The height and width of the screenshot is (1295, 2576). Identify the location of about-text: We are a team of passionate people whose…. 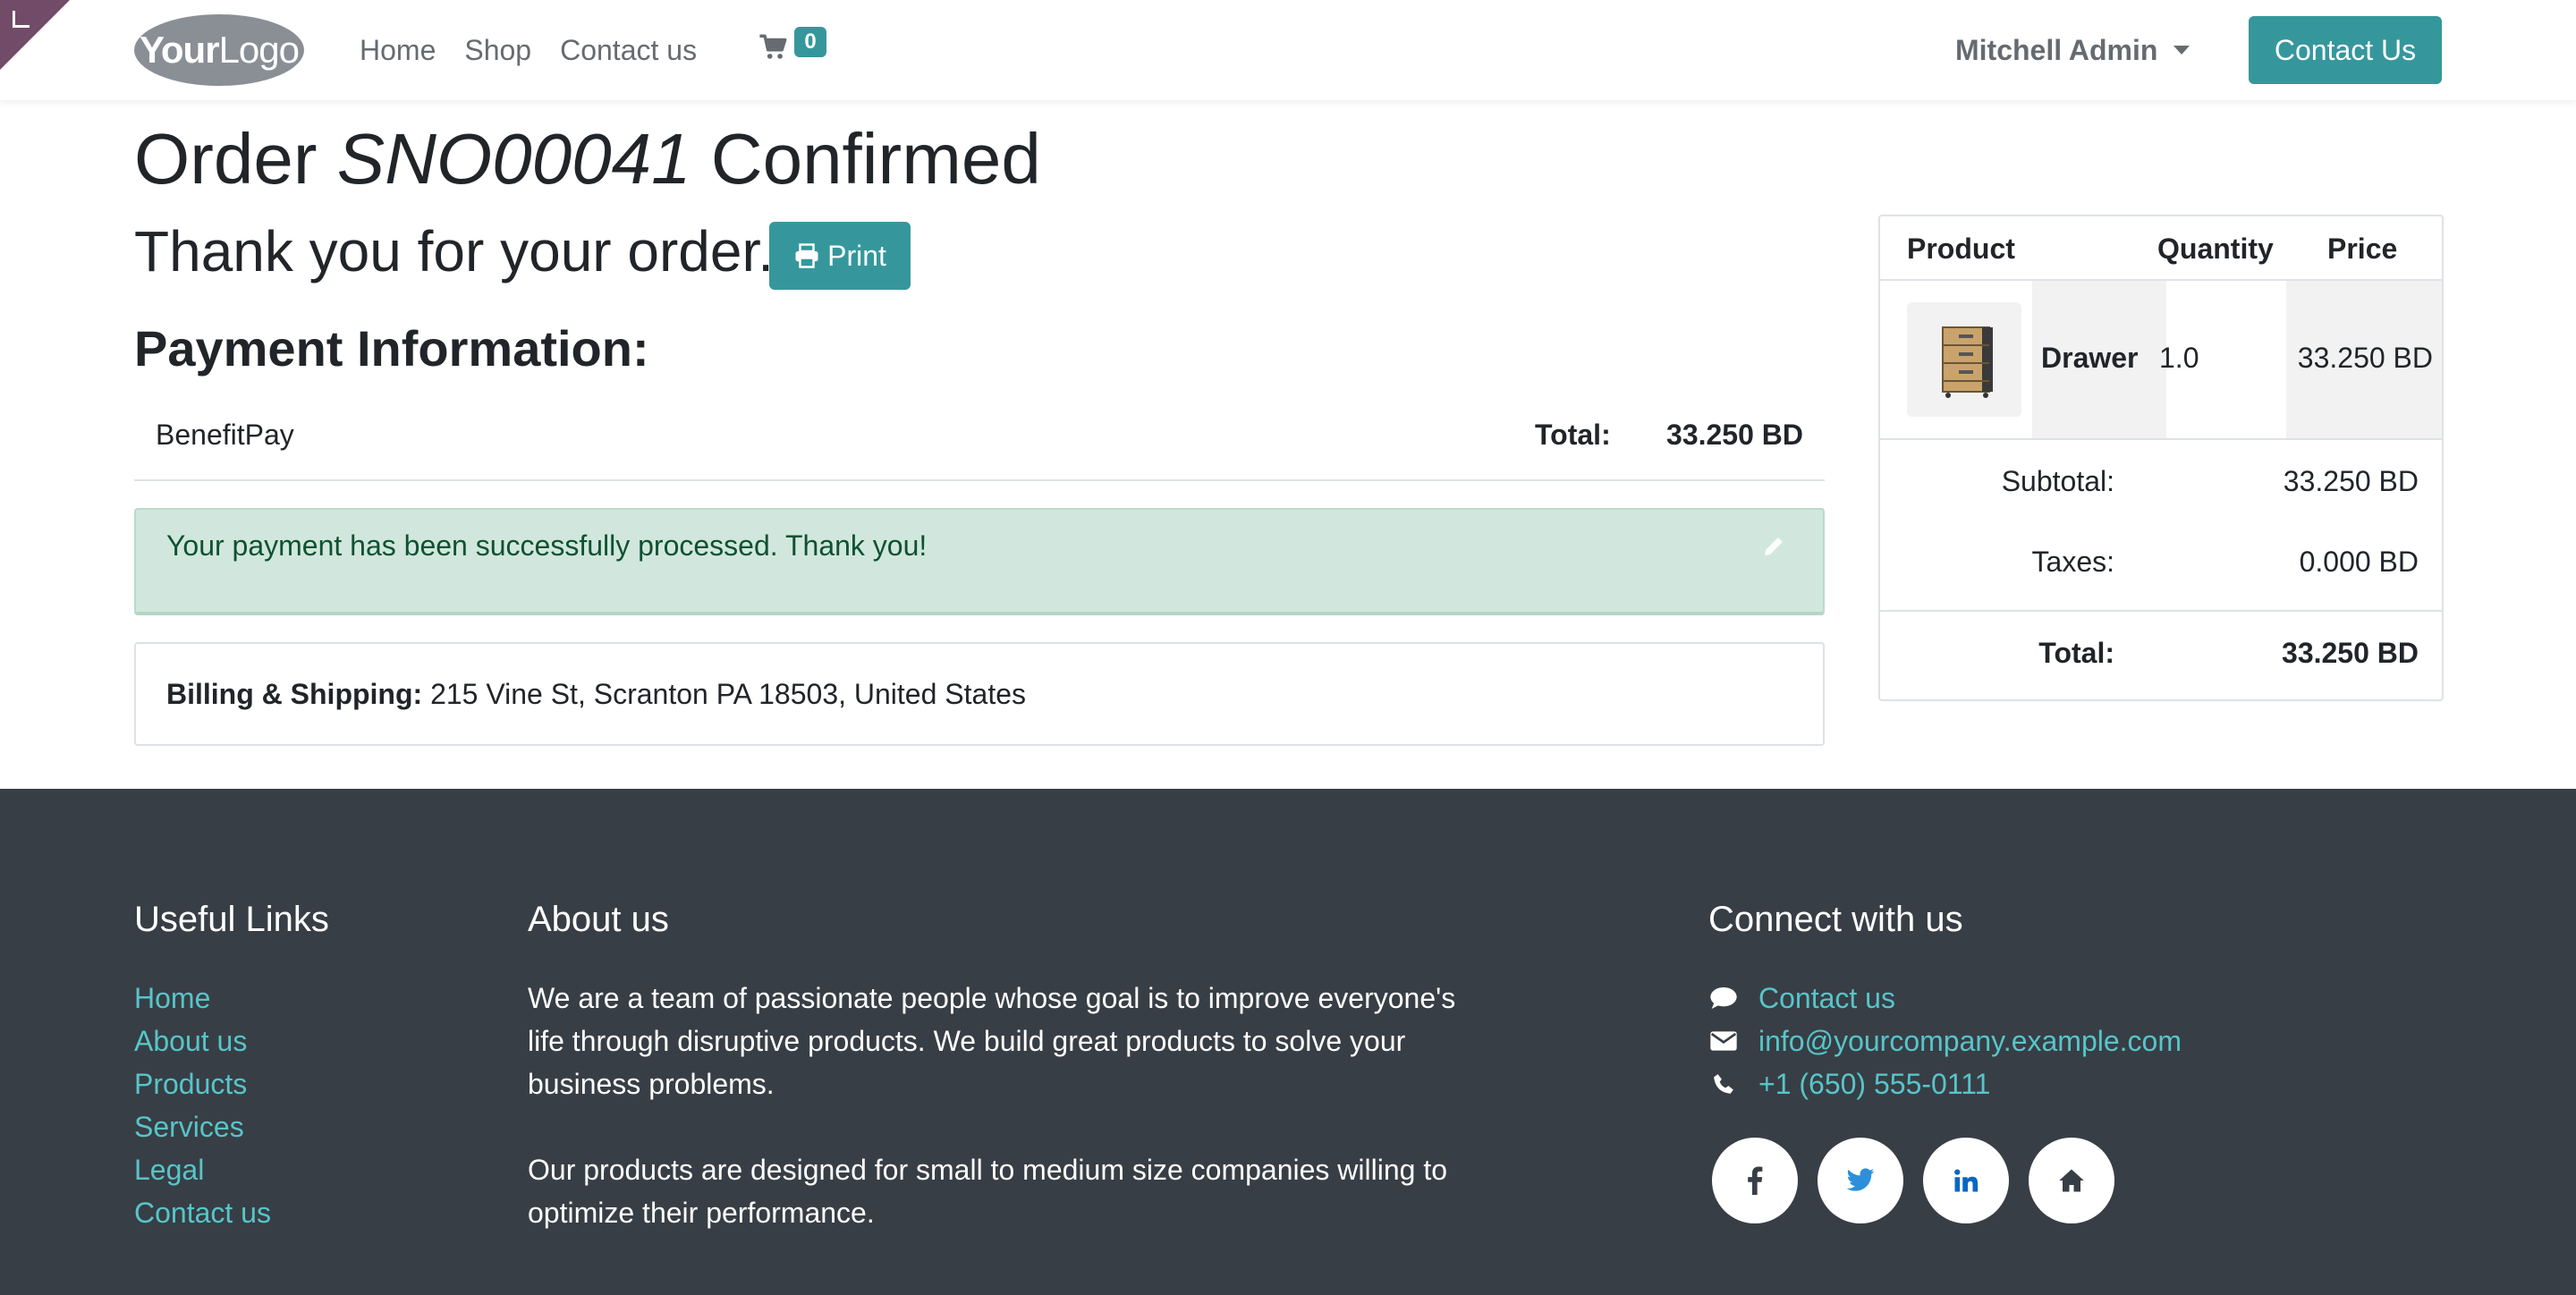
(1002, 1127).